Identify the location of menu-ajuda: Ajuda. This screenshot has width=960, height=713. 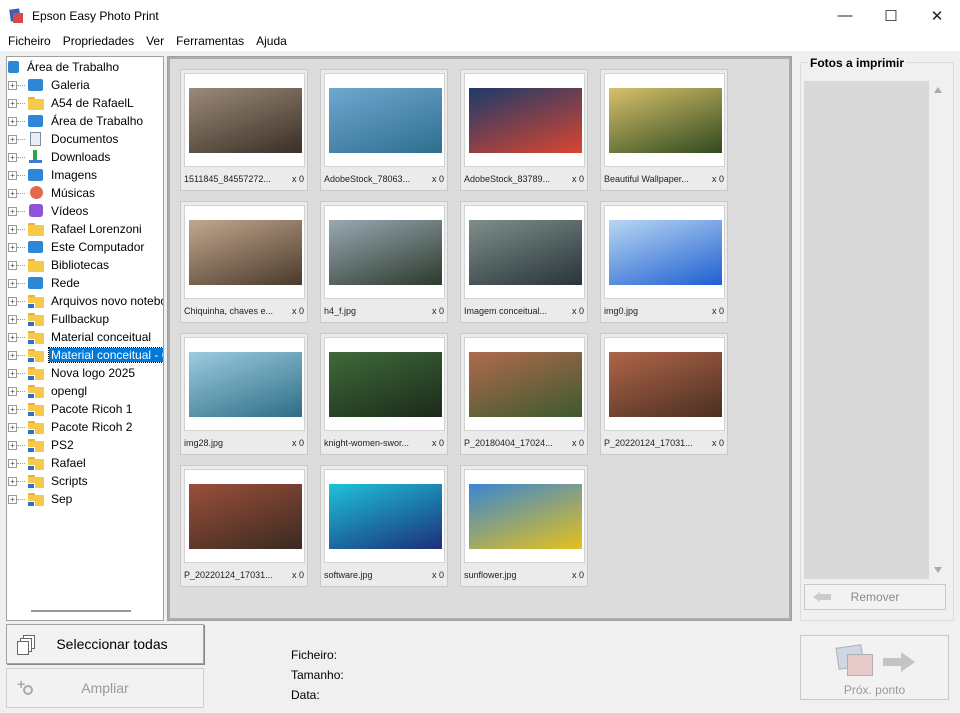
(271, 41).